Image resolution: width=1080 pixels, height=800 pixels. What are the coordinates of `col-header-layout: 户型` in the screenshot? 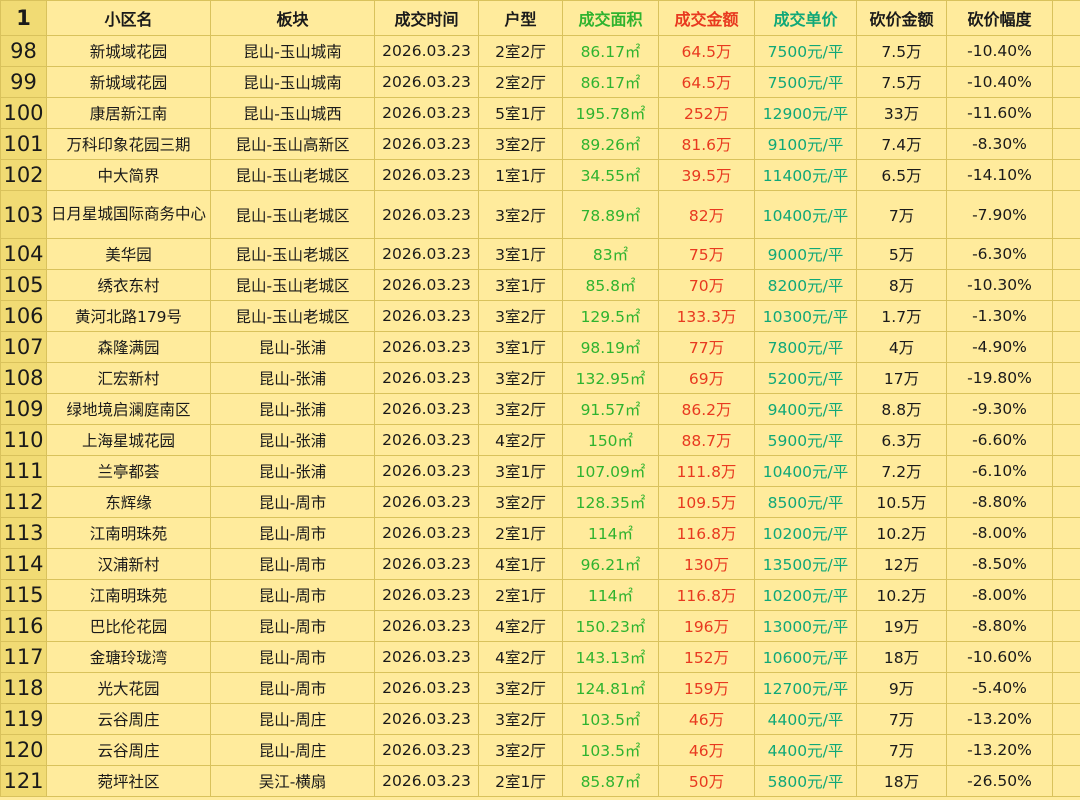 It's located at (520, 18).